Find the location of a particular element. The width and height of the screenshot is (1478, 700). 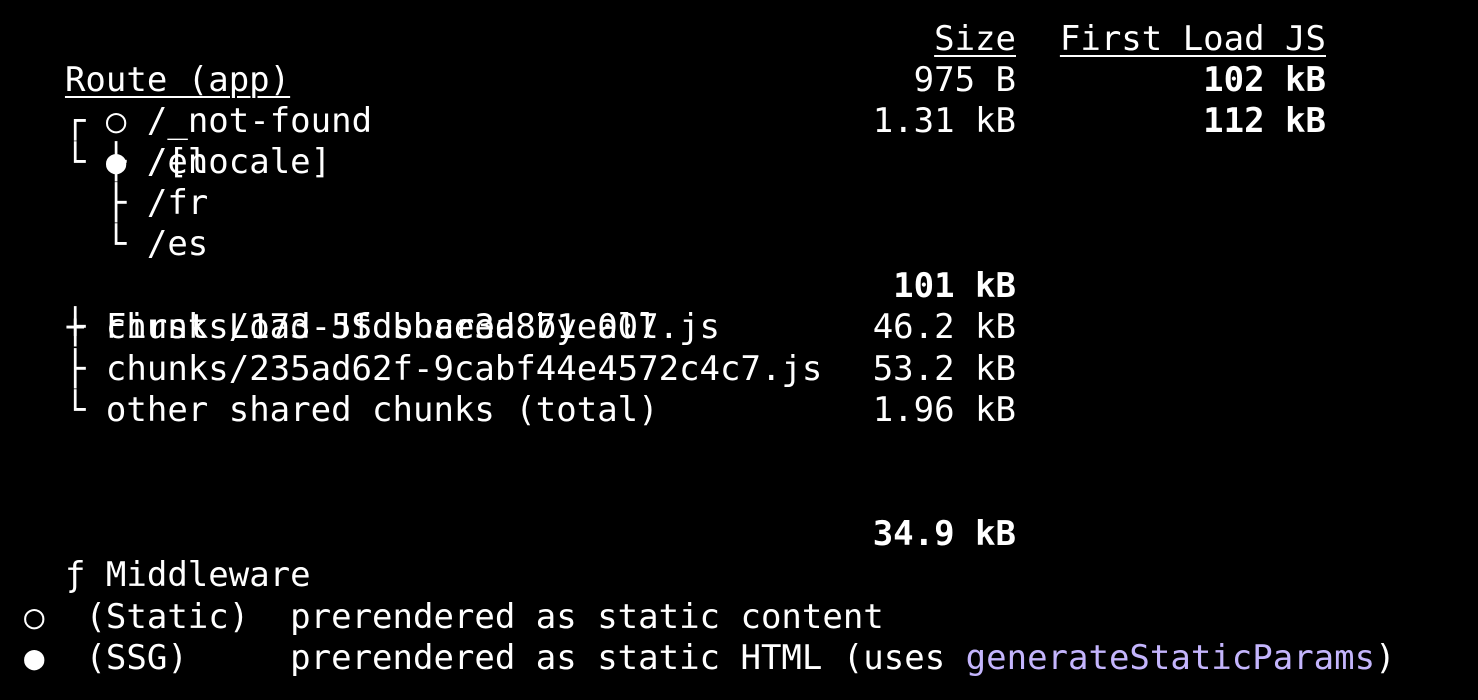

locale-path-row: └ /es is located at coordinates (116, 244).